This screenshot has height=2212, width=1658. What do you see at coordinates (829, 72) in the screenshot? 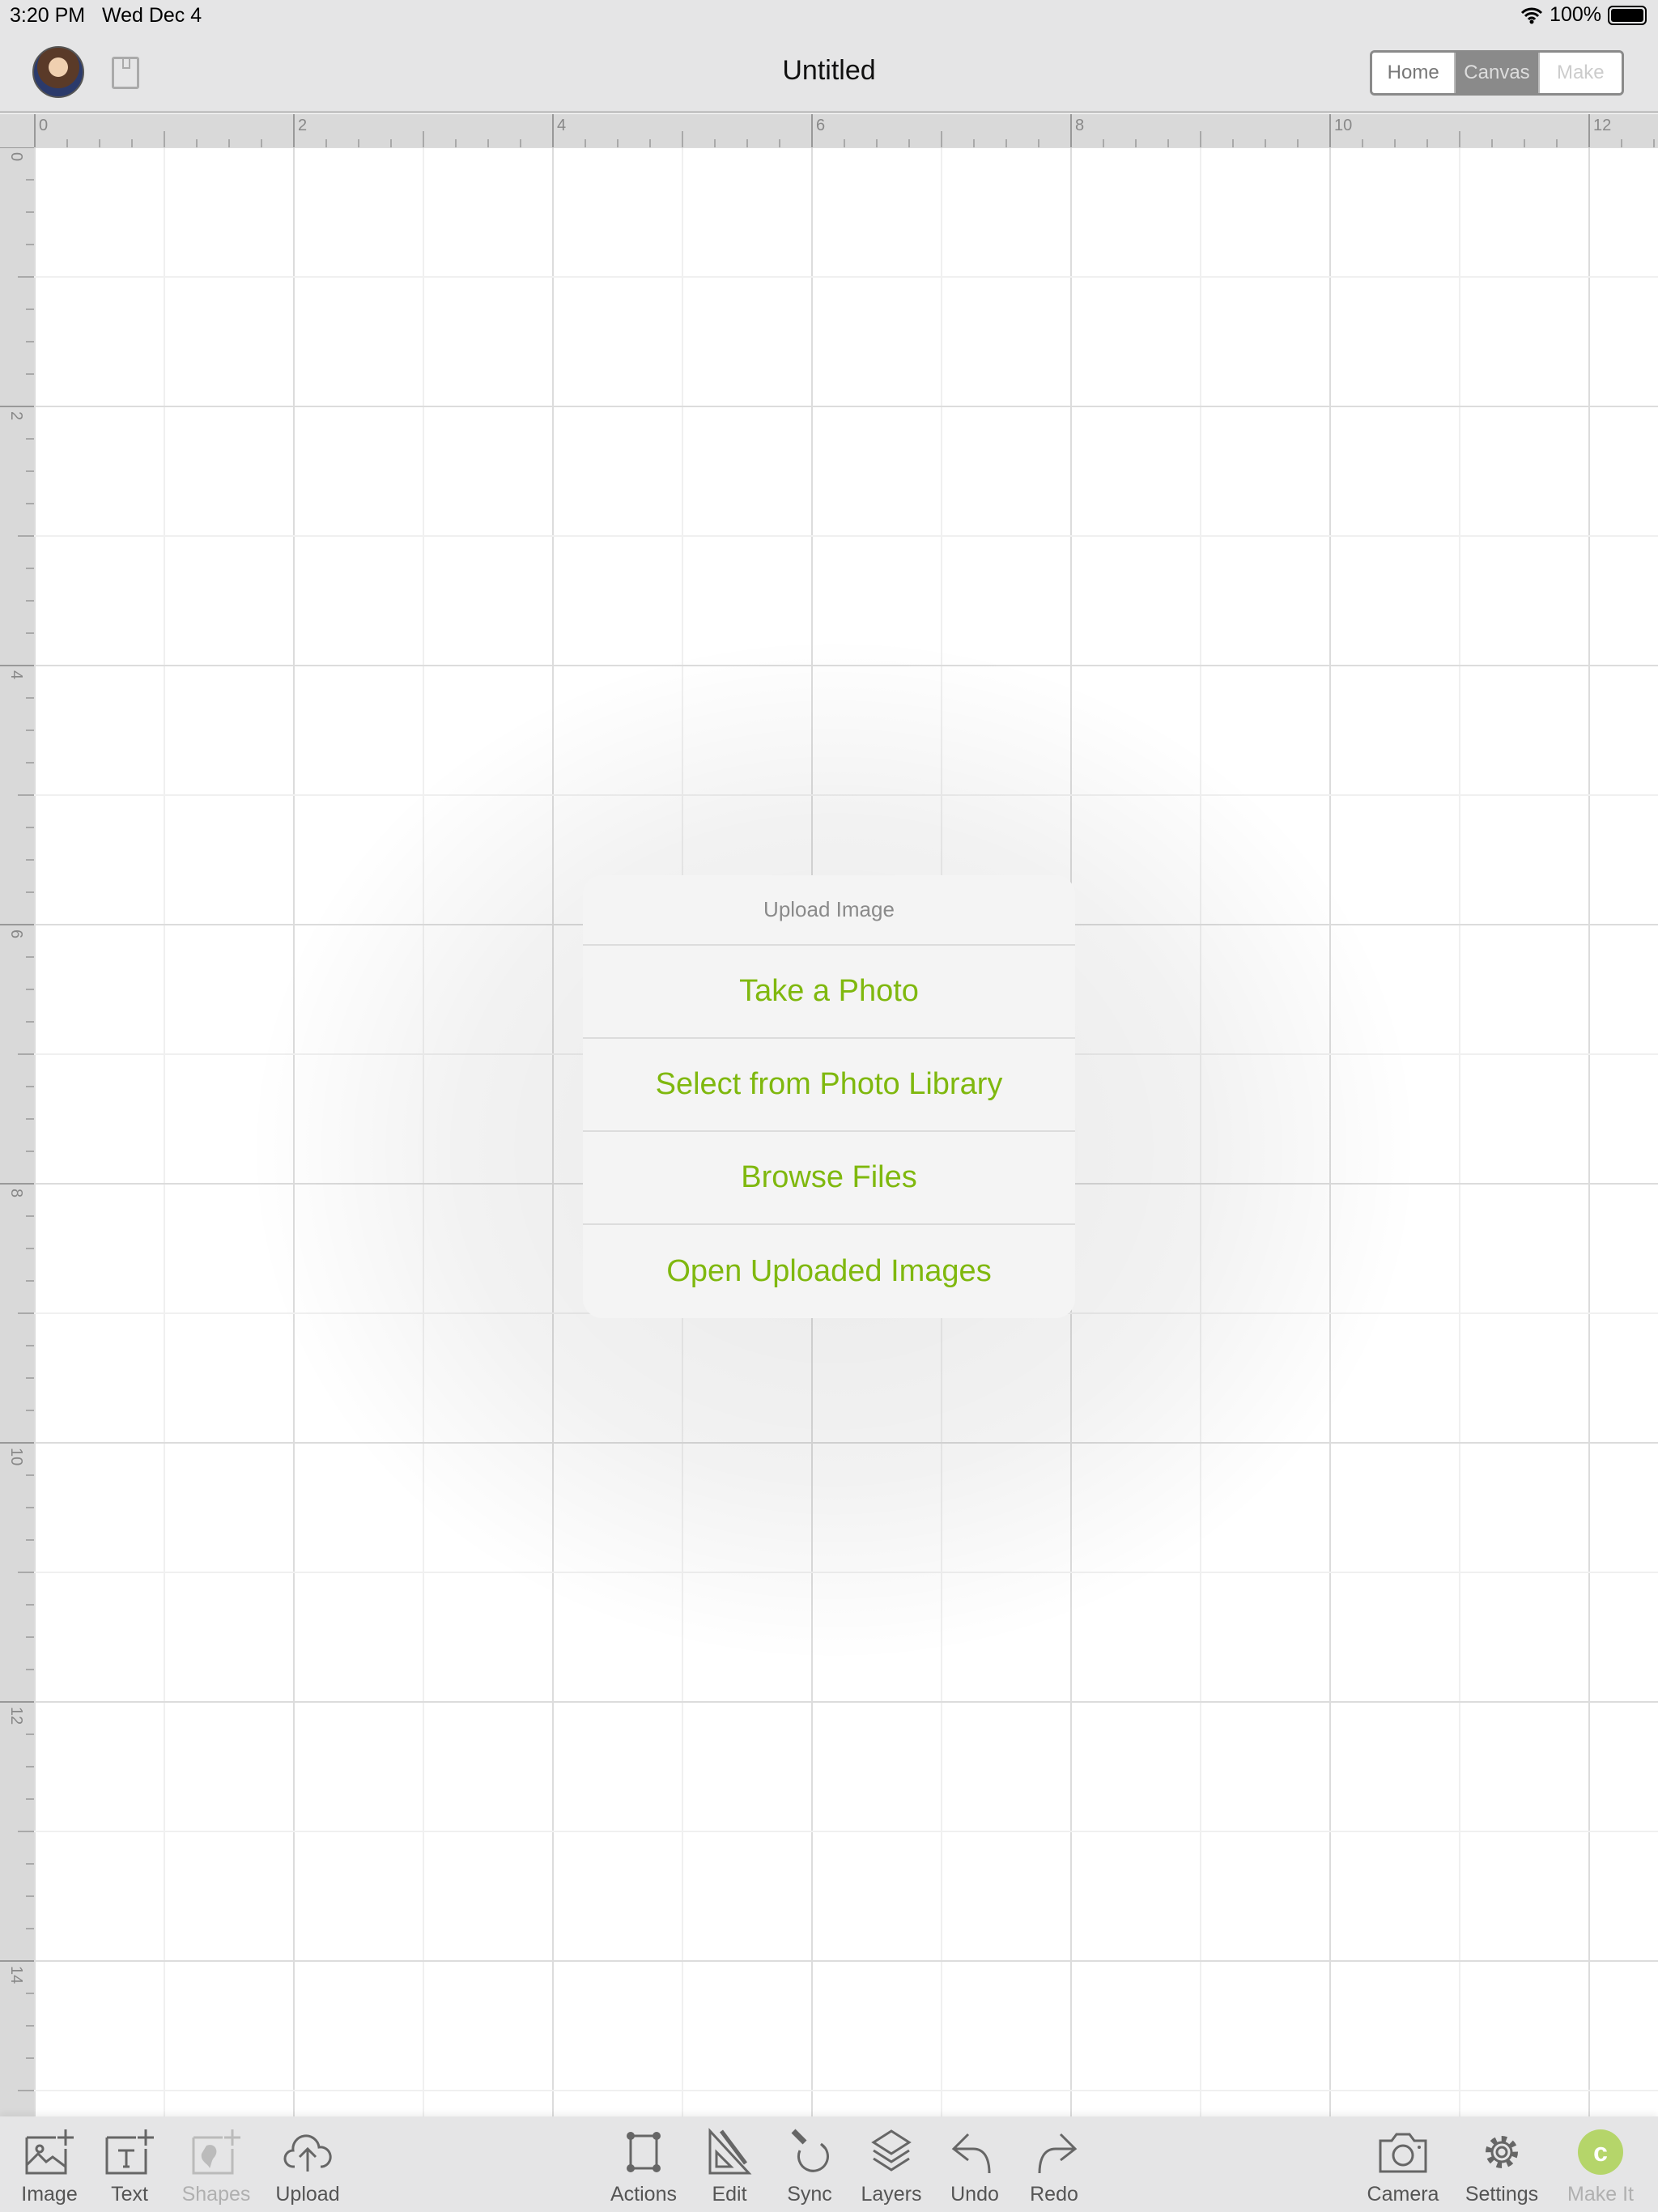
I see `app-header: Untitled Home Canvas Make` at bounding box center [829, 72].